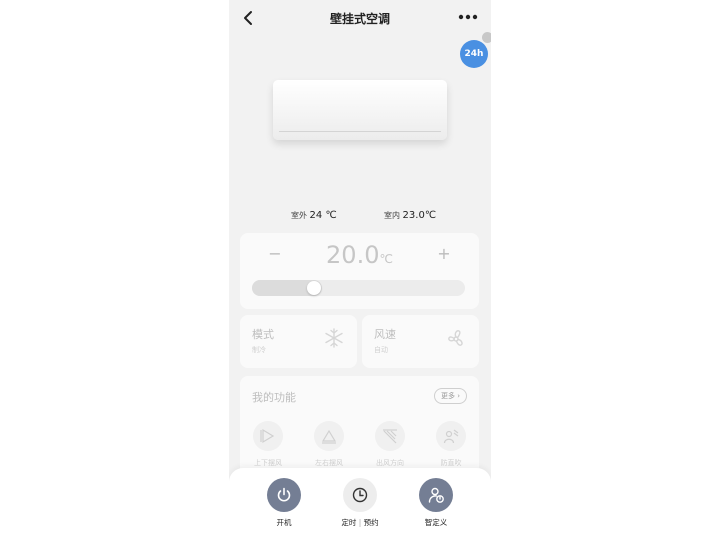  What do you see at coordinates (444, 254) in the screenshot?
I see `increase-temp-button: +` at bounding box center [444, 254].